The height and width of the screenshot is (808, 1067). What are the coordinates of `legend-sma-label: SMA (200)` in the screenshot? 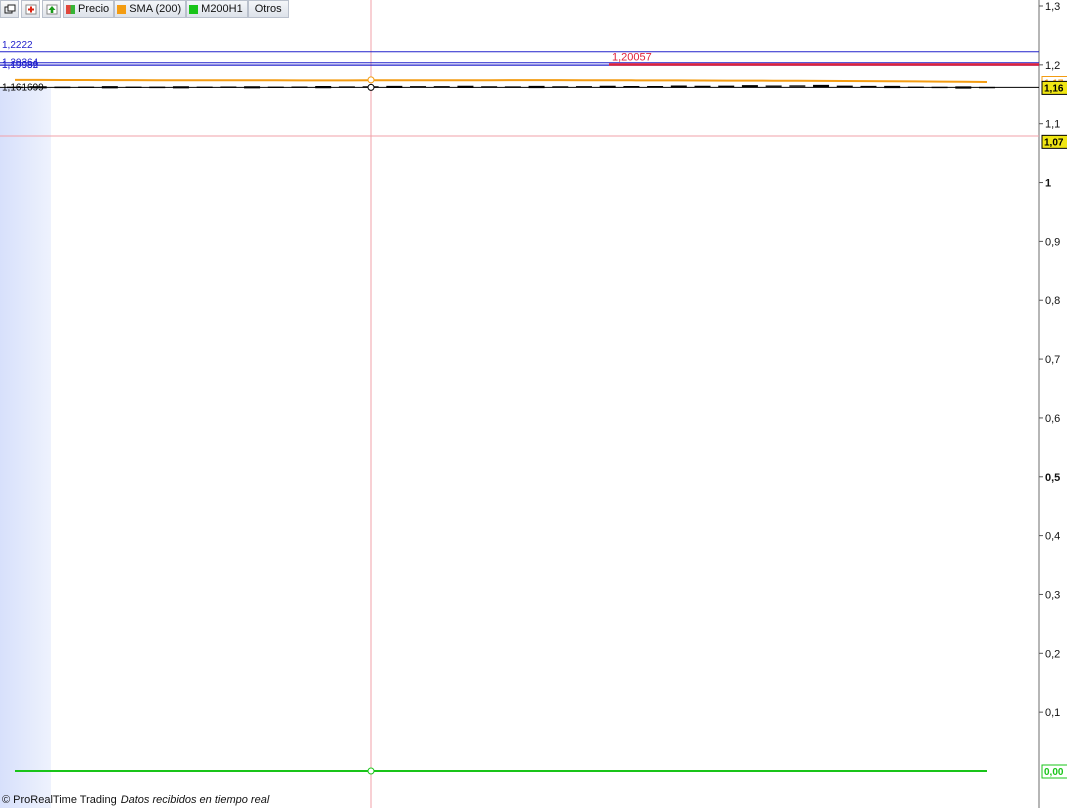 It's located at (155, 9).